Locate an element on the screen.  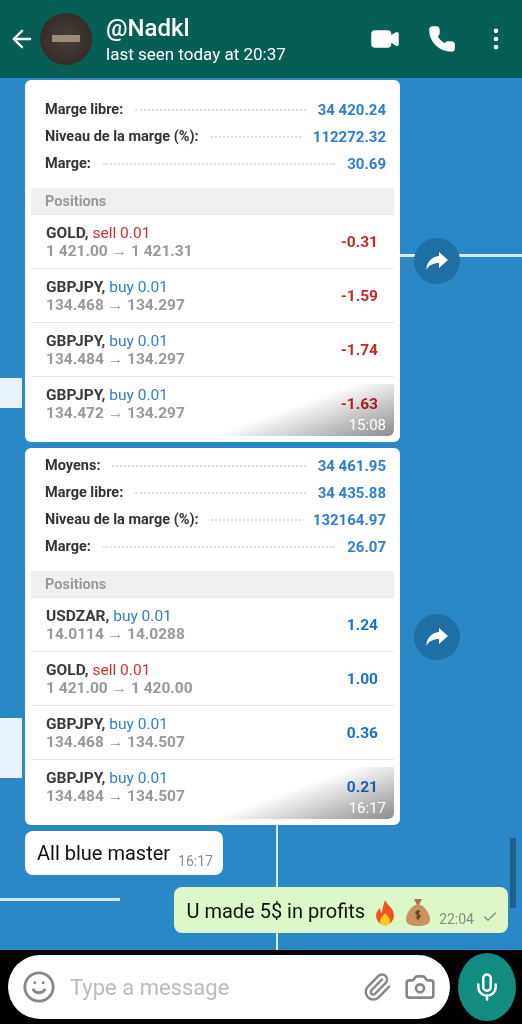
position-profit: -0.31 is located at coordinates (359, 241).